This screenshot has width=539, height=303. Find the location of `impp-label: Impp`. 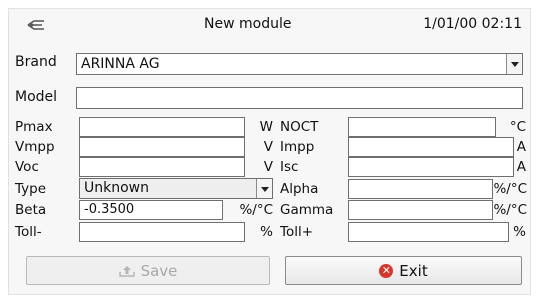

impp-label: Impp is located at coordinates (297, 147).